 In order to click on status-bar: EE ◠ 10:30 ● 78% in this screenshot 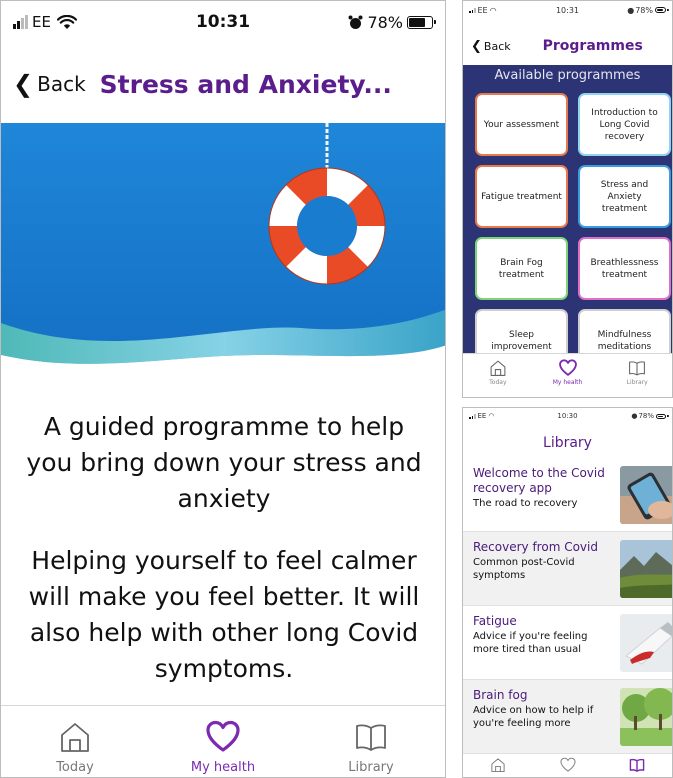, I will do `click(567, 416)`.